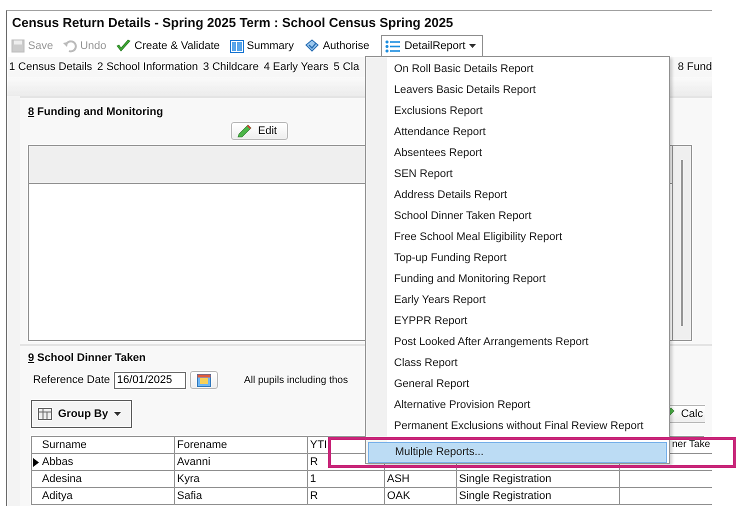 The height and width of the screenshot is (506, 736). Describe the element at coordinates (241, 479) in the screenshot. I see `table-cell: Kyra` at that location.